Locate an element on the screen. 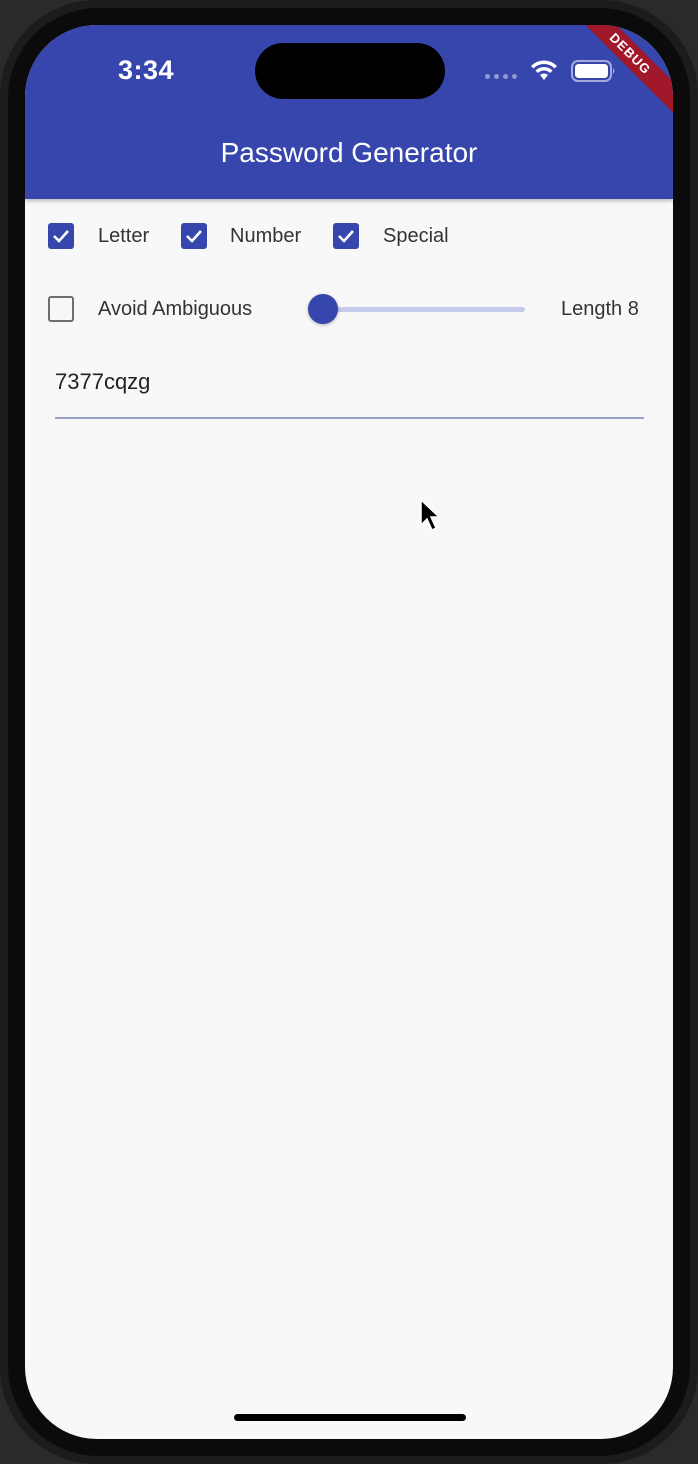  home-indicator is located at coordinates (350, 1417).